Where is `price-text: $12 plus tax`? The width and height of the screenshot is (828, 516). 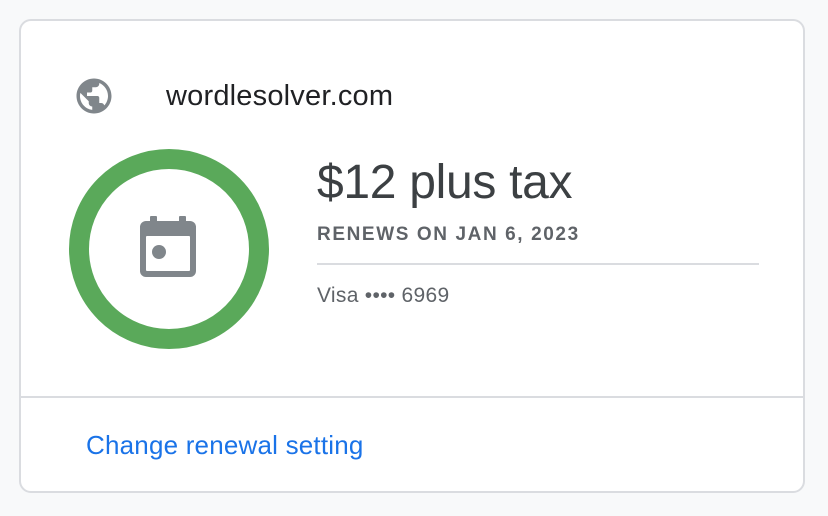 price-text: $12 plus tax is located at coordinates (445, 182).